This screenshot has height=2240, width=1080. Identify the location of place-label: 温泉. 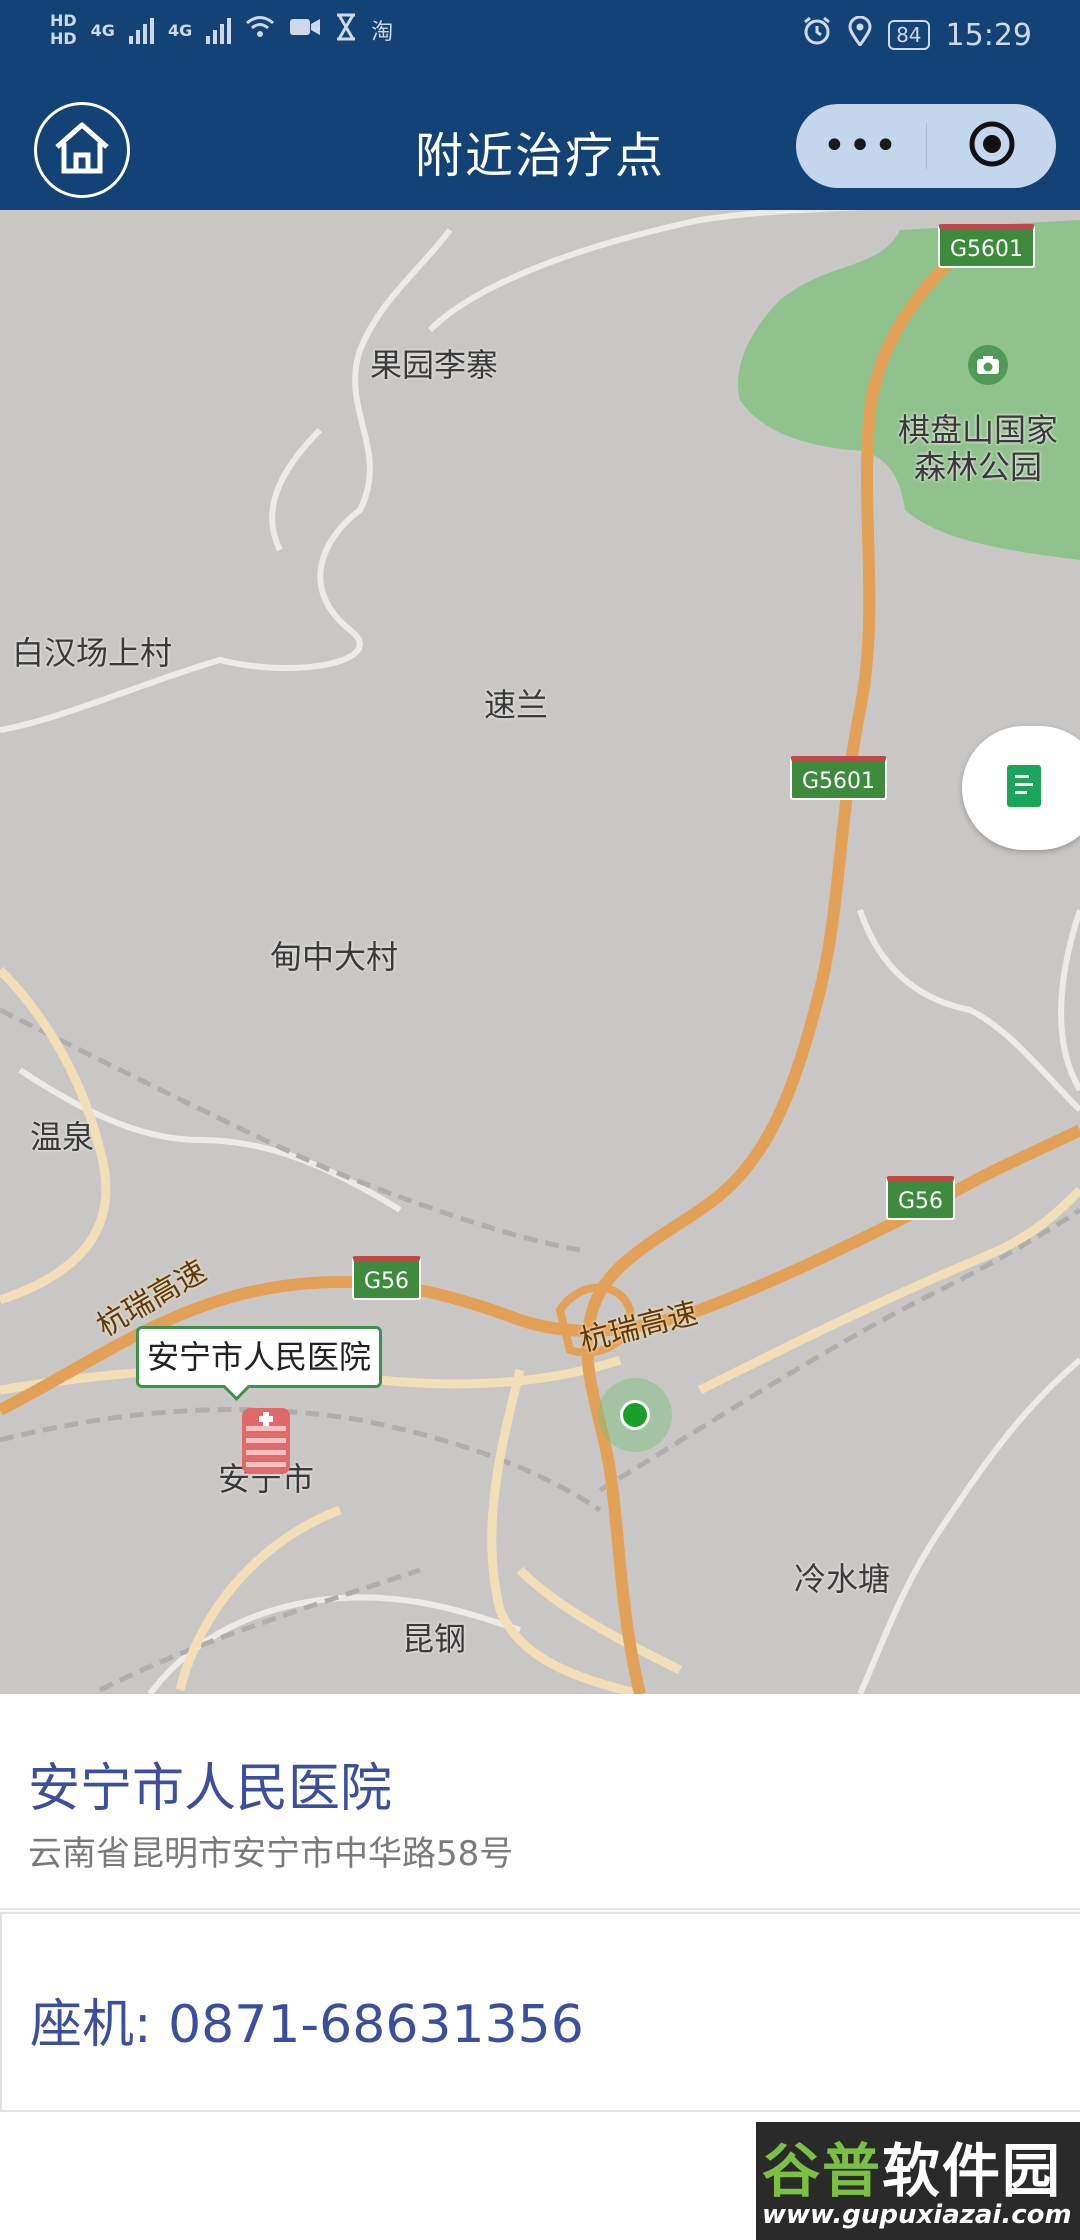
(62, 1137).